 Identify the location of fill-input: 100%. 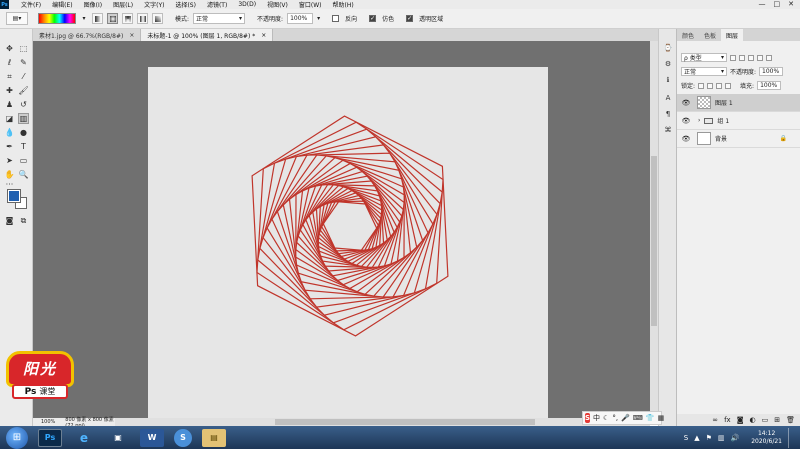
(769, 85).